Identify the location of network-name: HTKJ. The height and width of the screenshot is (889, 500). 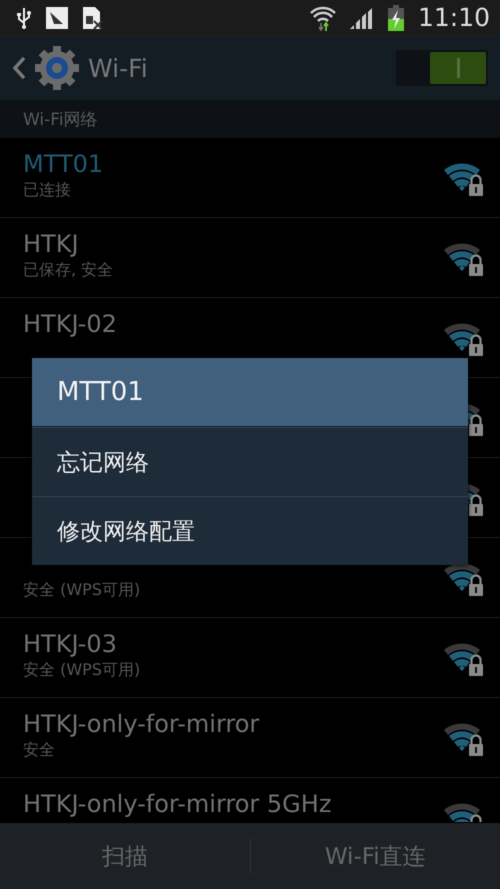
(51, 244).